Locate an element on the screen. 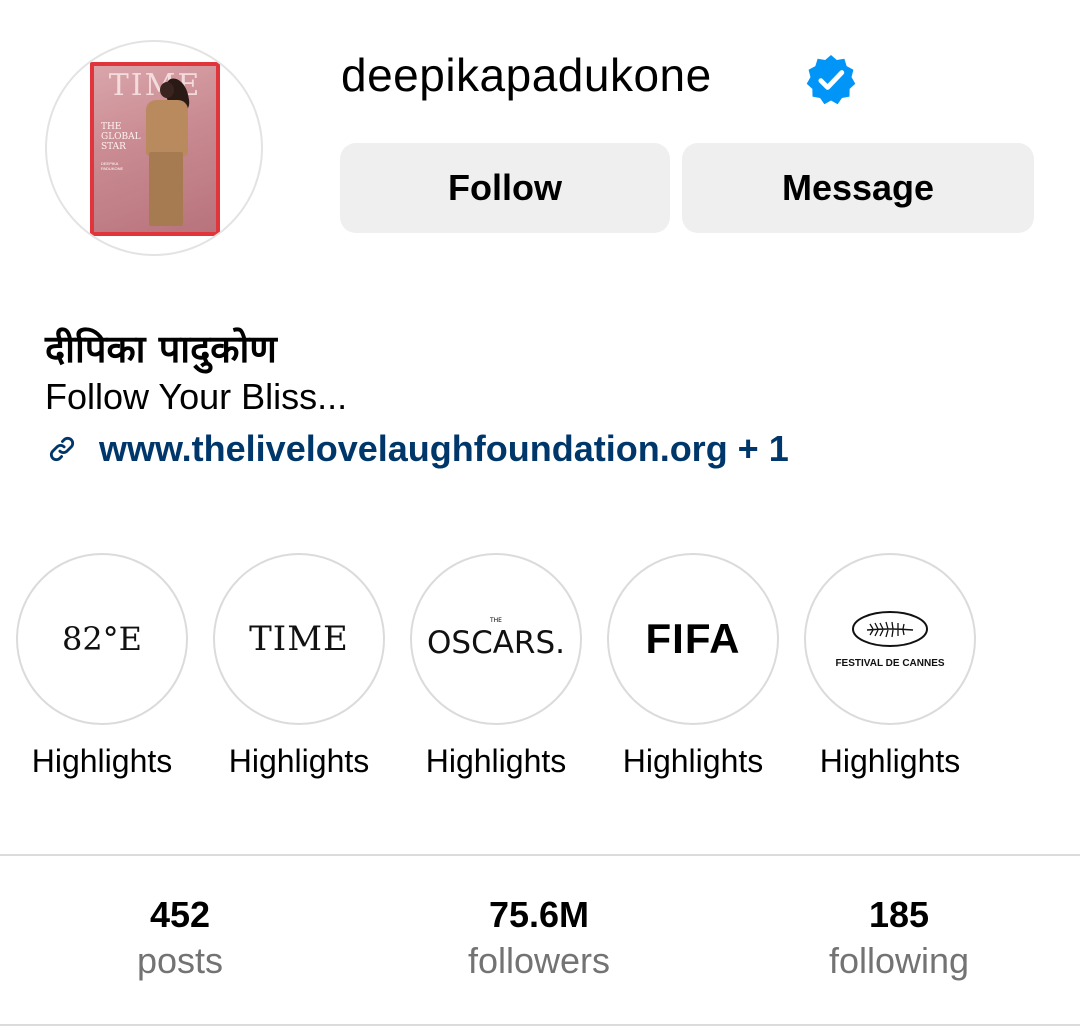 The width and height of the screenshot is (1080, 1027). following-count: 185 following is located at coordinates (899, 939).